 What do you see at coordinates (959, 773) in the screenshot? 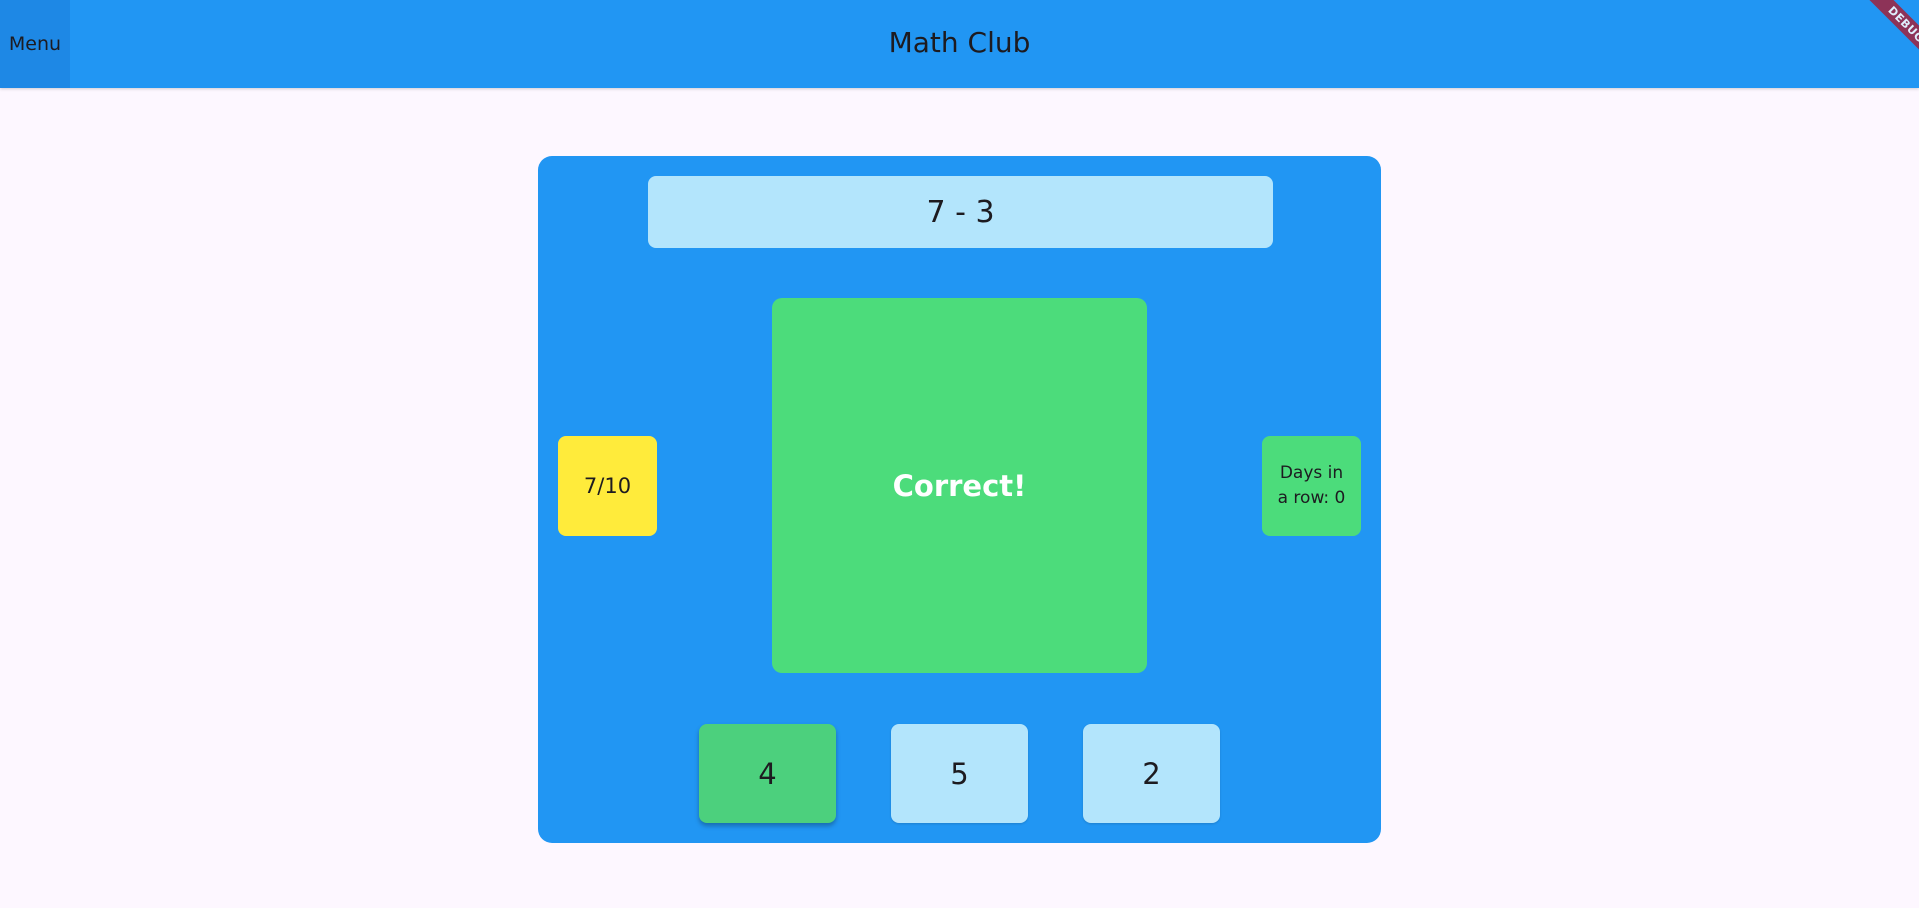
I see `answer-button-5: 5` at bounding box center [959, 773].